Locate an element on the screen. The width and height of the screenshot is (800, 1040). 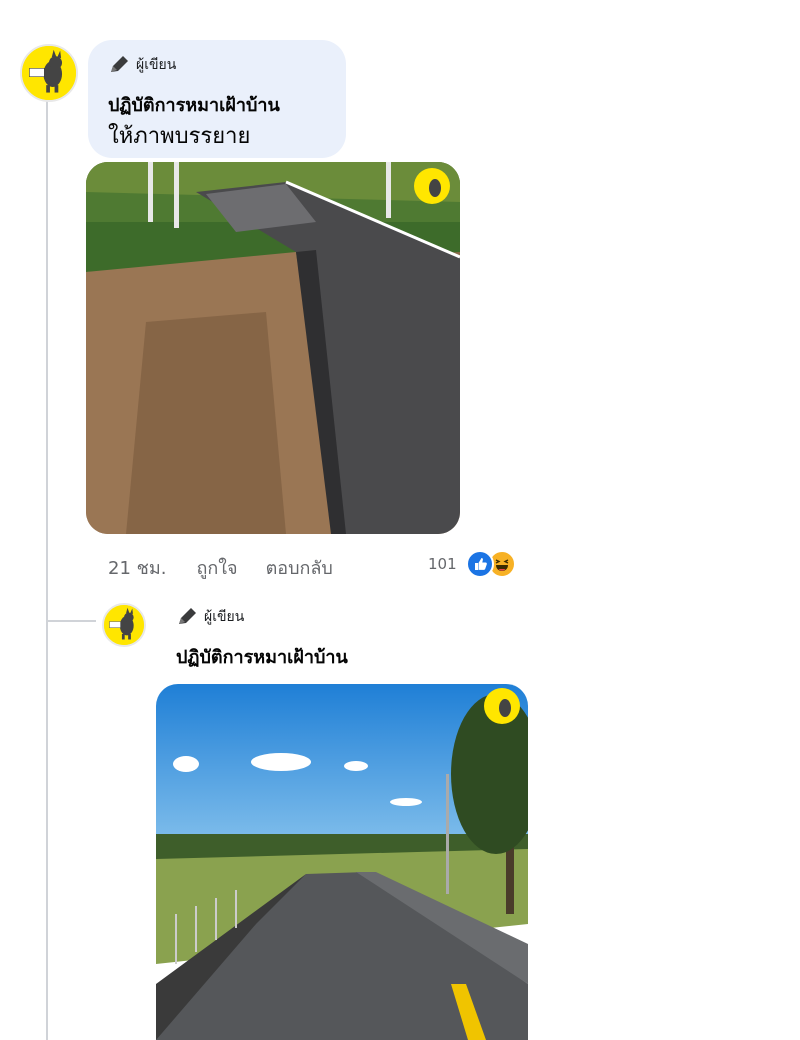
comment-text: ให้ภาพบรรยาย is located at coordinates (179, 136).